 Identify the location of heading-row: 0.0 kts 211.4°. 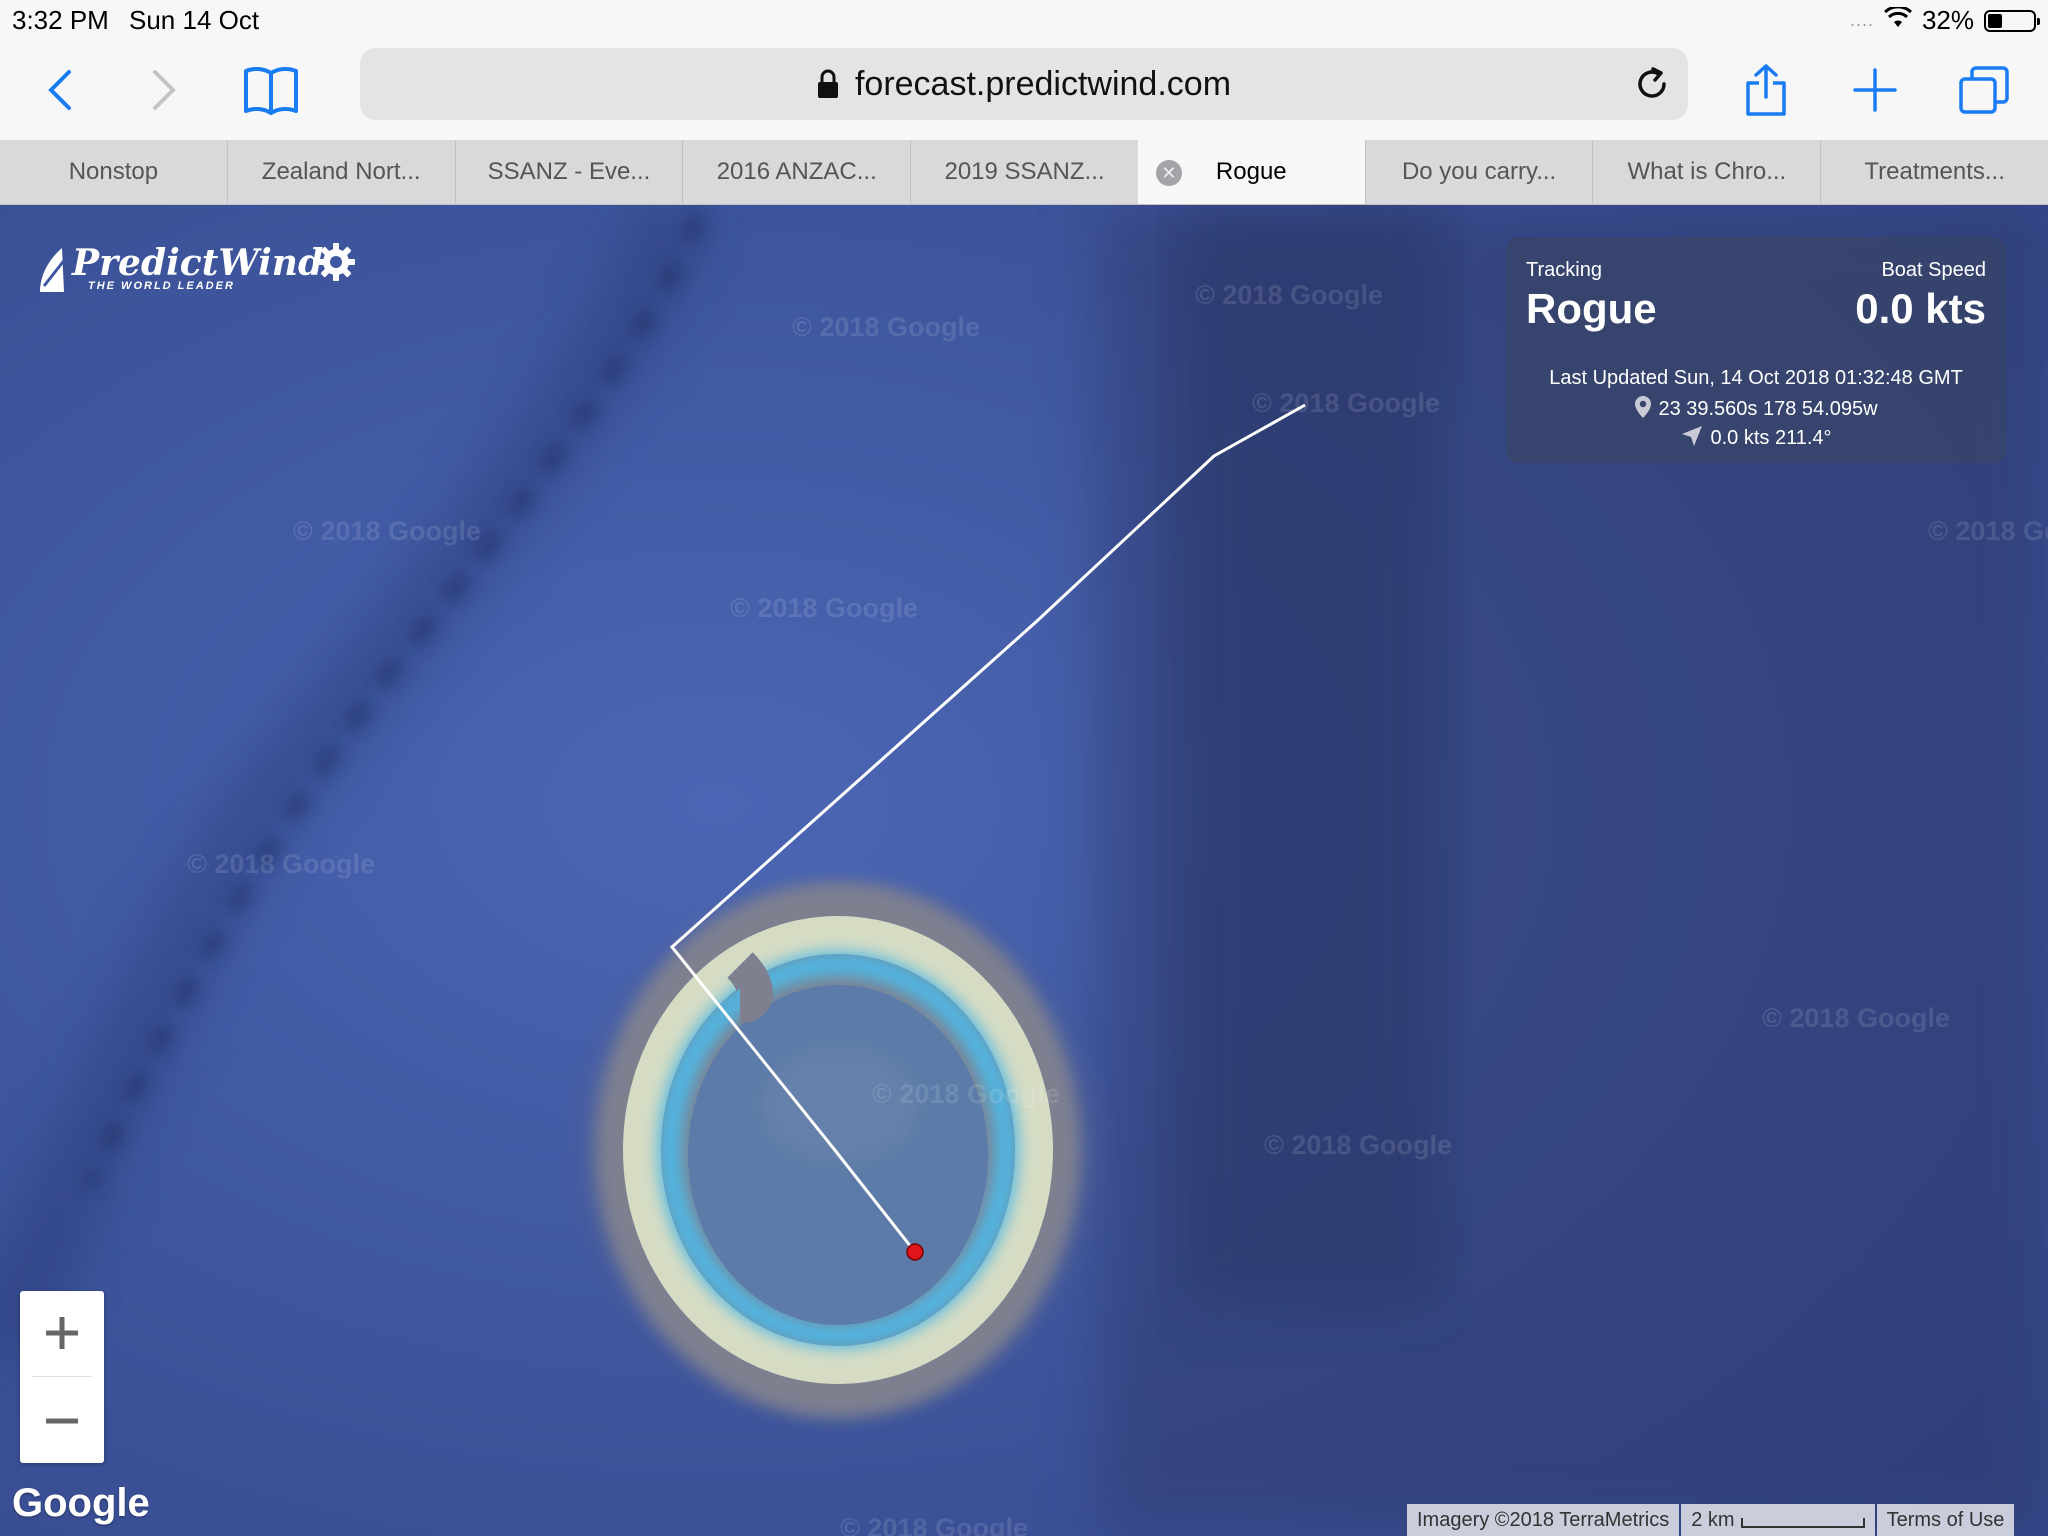
(1756, 437).